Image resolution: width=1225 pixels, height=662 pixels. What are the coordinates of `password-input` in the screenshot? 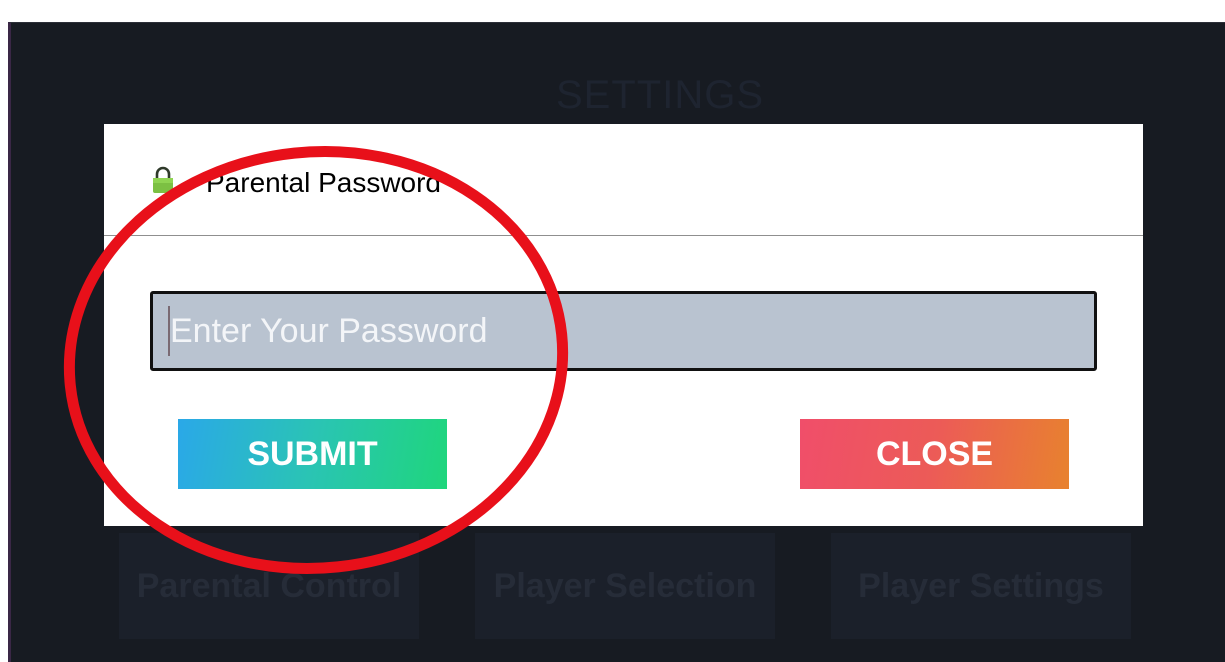 It's located at (623, 331).